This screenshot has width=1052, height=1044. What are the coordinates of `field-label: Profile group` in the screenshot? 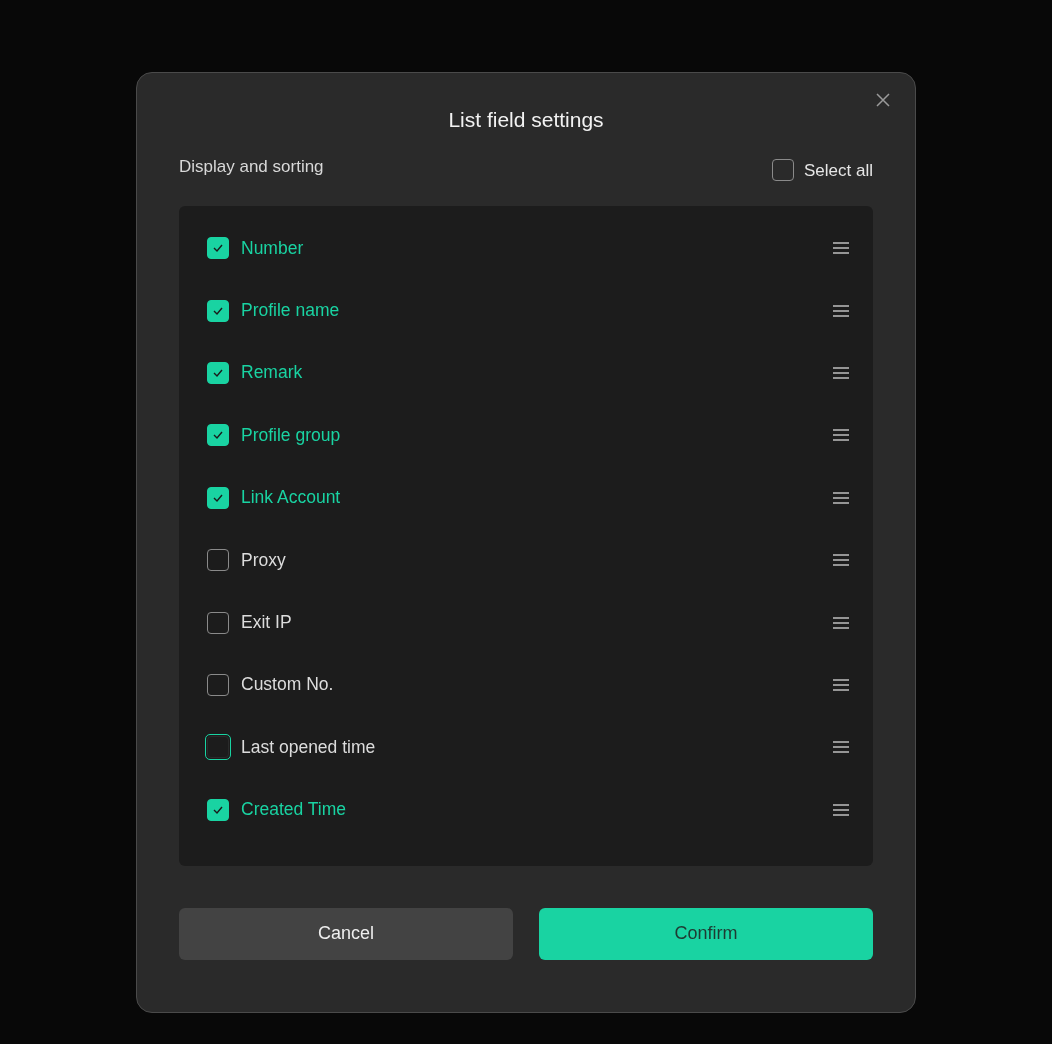 It's located at (530, 435).